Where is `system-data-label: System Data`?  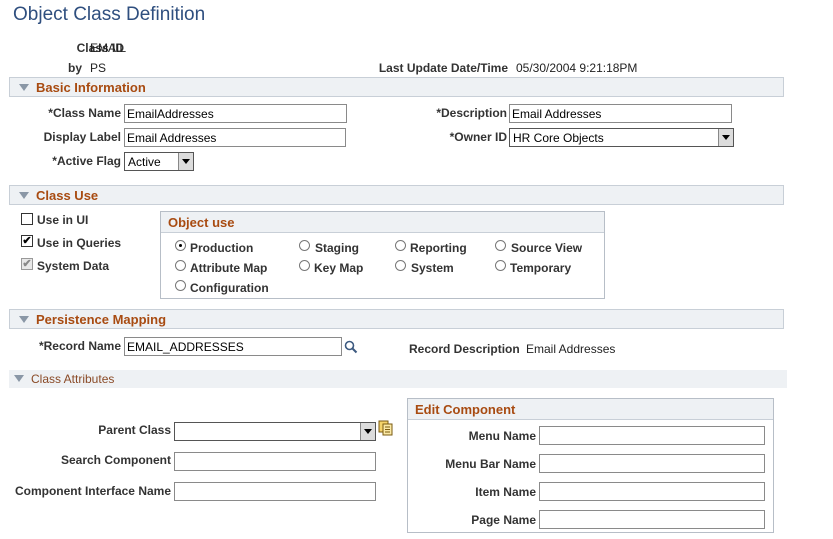
system-data-label: System Data is located at coordinates (73, 266).